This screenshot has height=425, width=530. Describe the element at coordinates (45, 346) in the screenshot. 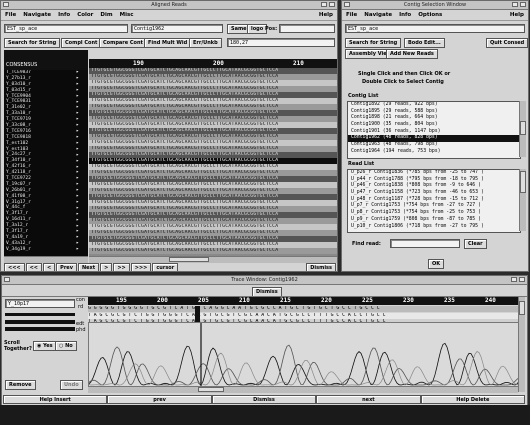

I see `scroll-yes-radio: ◉ Yes` at that location.